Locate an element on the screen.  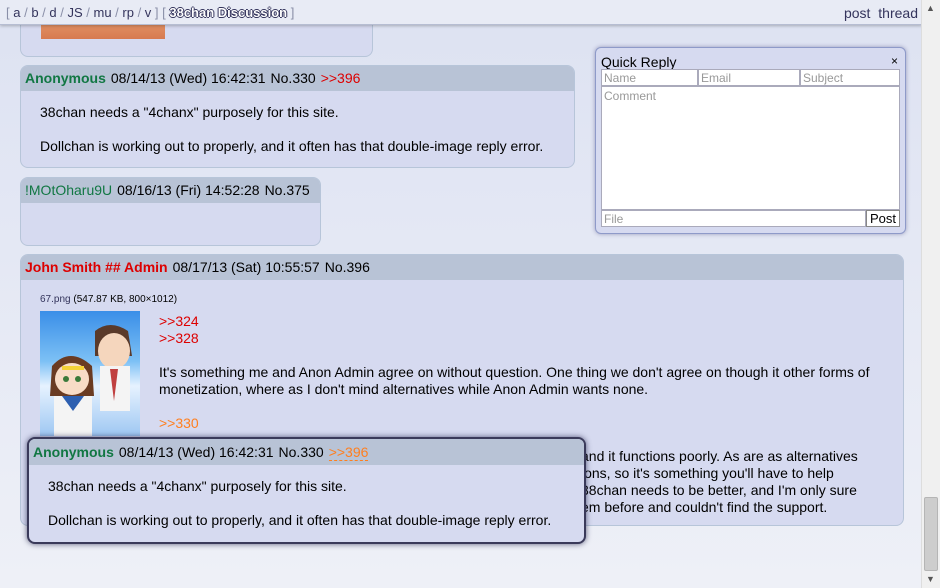
scrollbar-thumb is located at coordinates (931, 534).